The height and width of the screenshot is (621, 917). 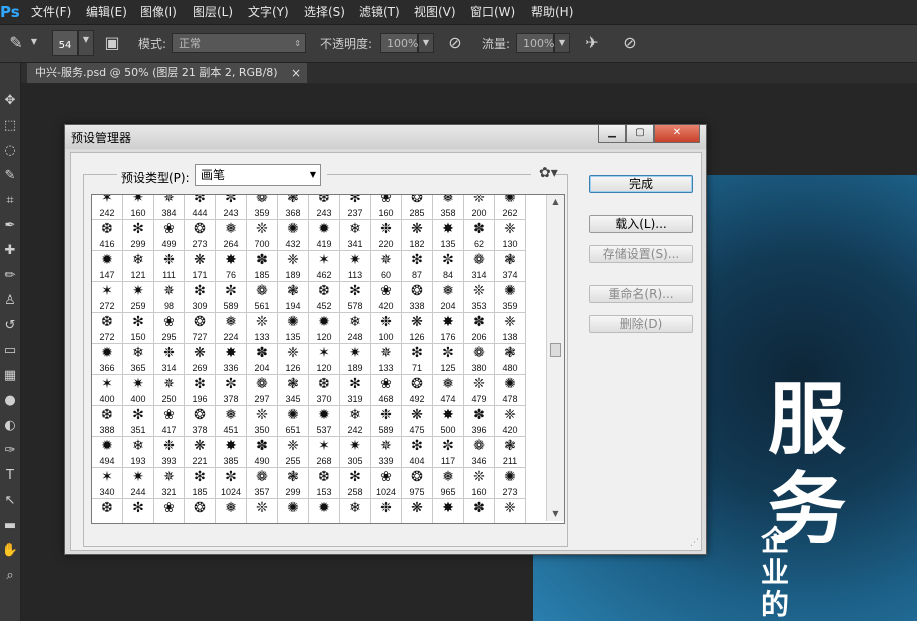 What do you see at coordinates (231, 390) in the screenshot?
I see `brush-preset-cell: ✼ 378` at bounding box center [231, 390].